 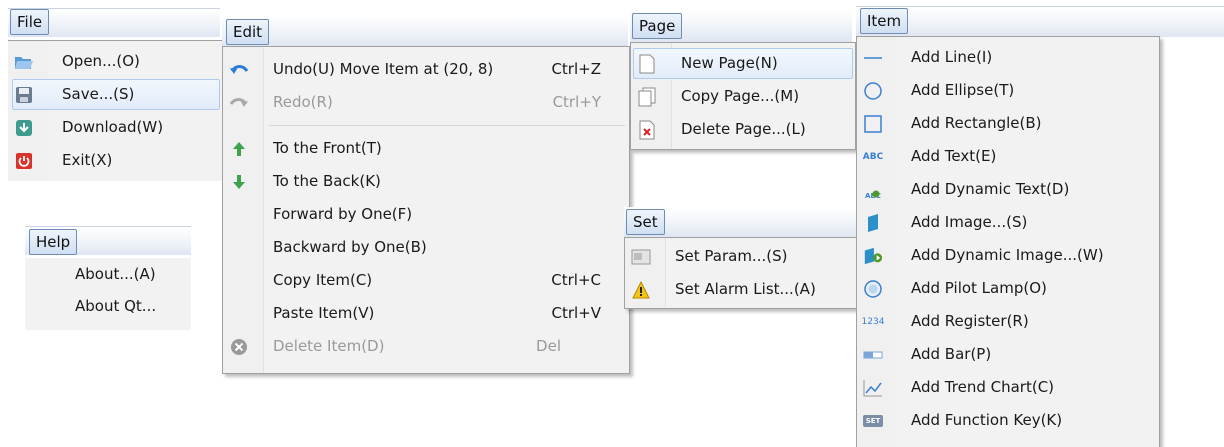 I want to click on menu-item-copy-item: Copy Item(C) Ctrl+C, so click(x=426, y=280).